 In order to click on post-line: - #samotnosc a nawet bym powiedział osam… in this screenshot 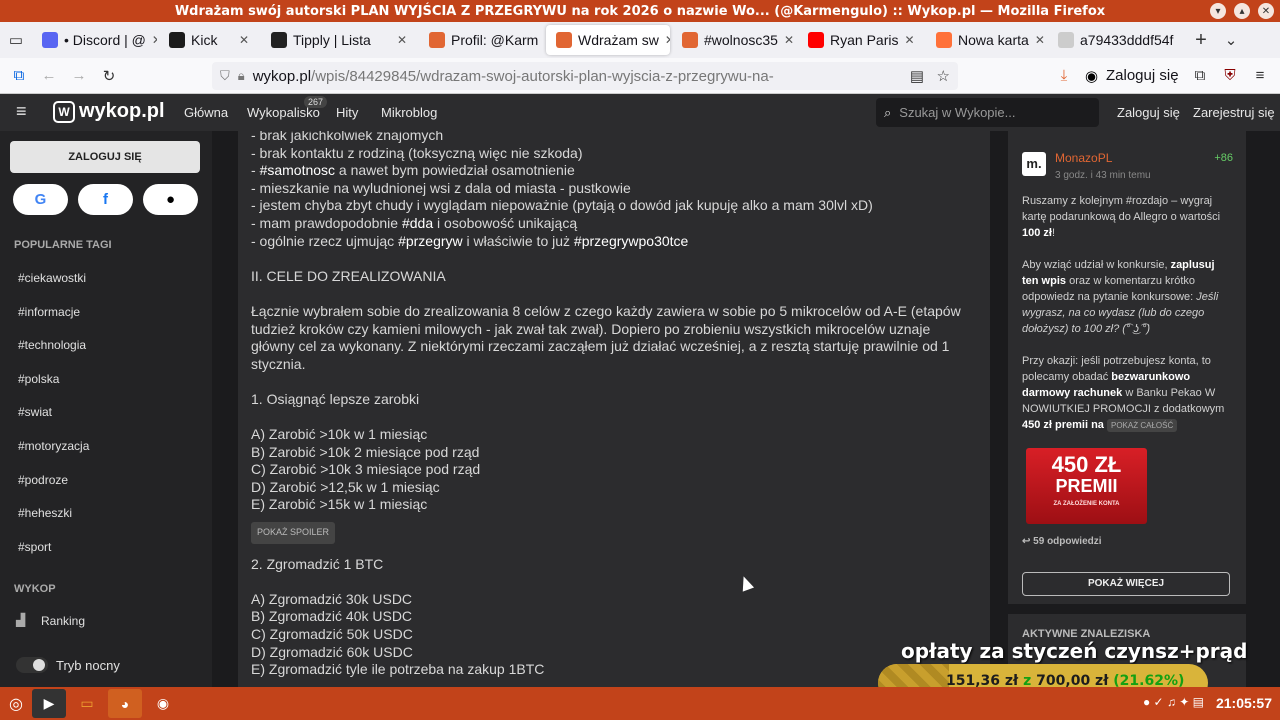, I will do `click(413, 170)`.